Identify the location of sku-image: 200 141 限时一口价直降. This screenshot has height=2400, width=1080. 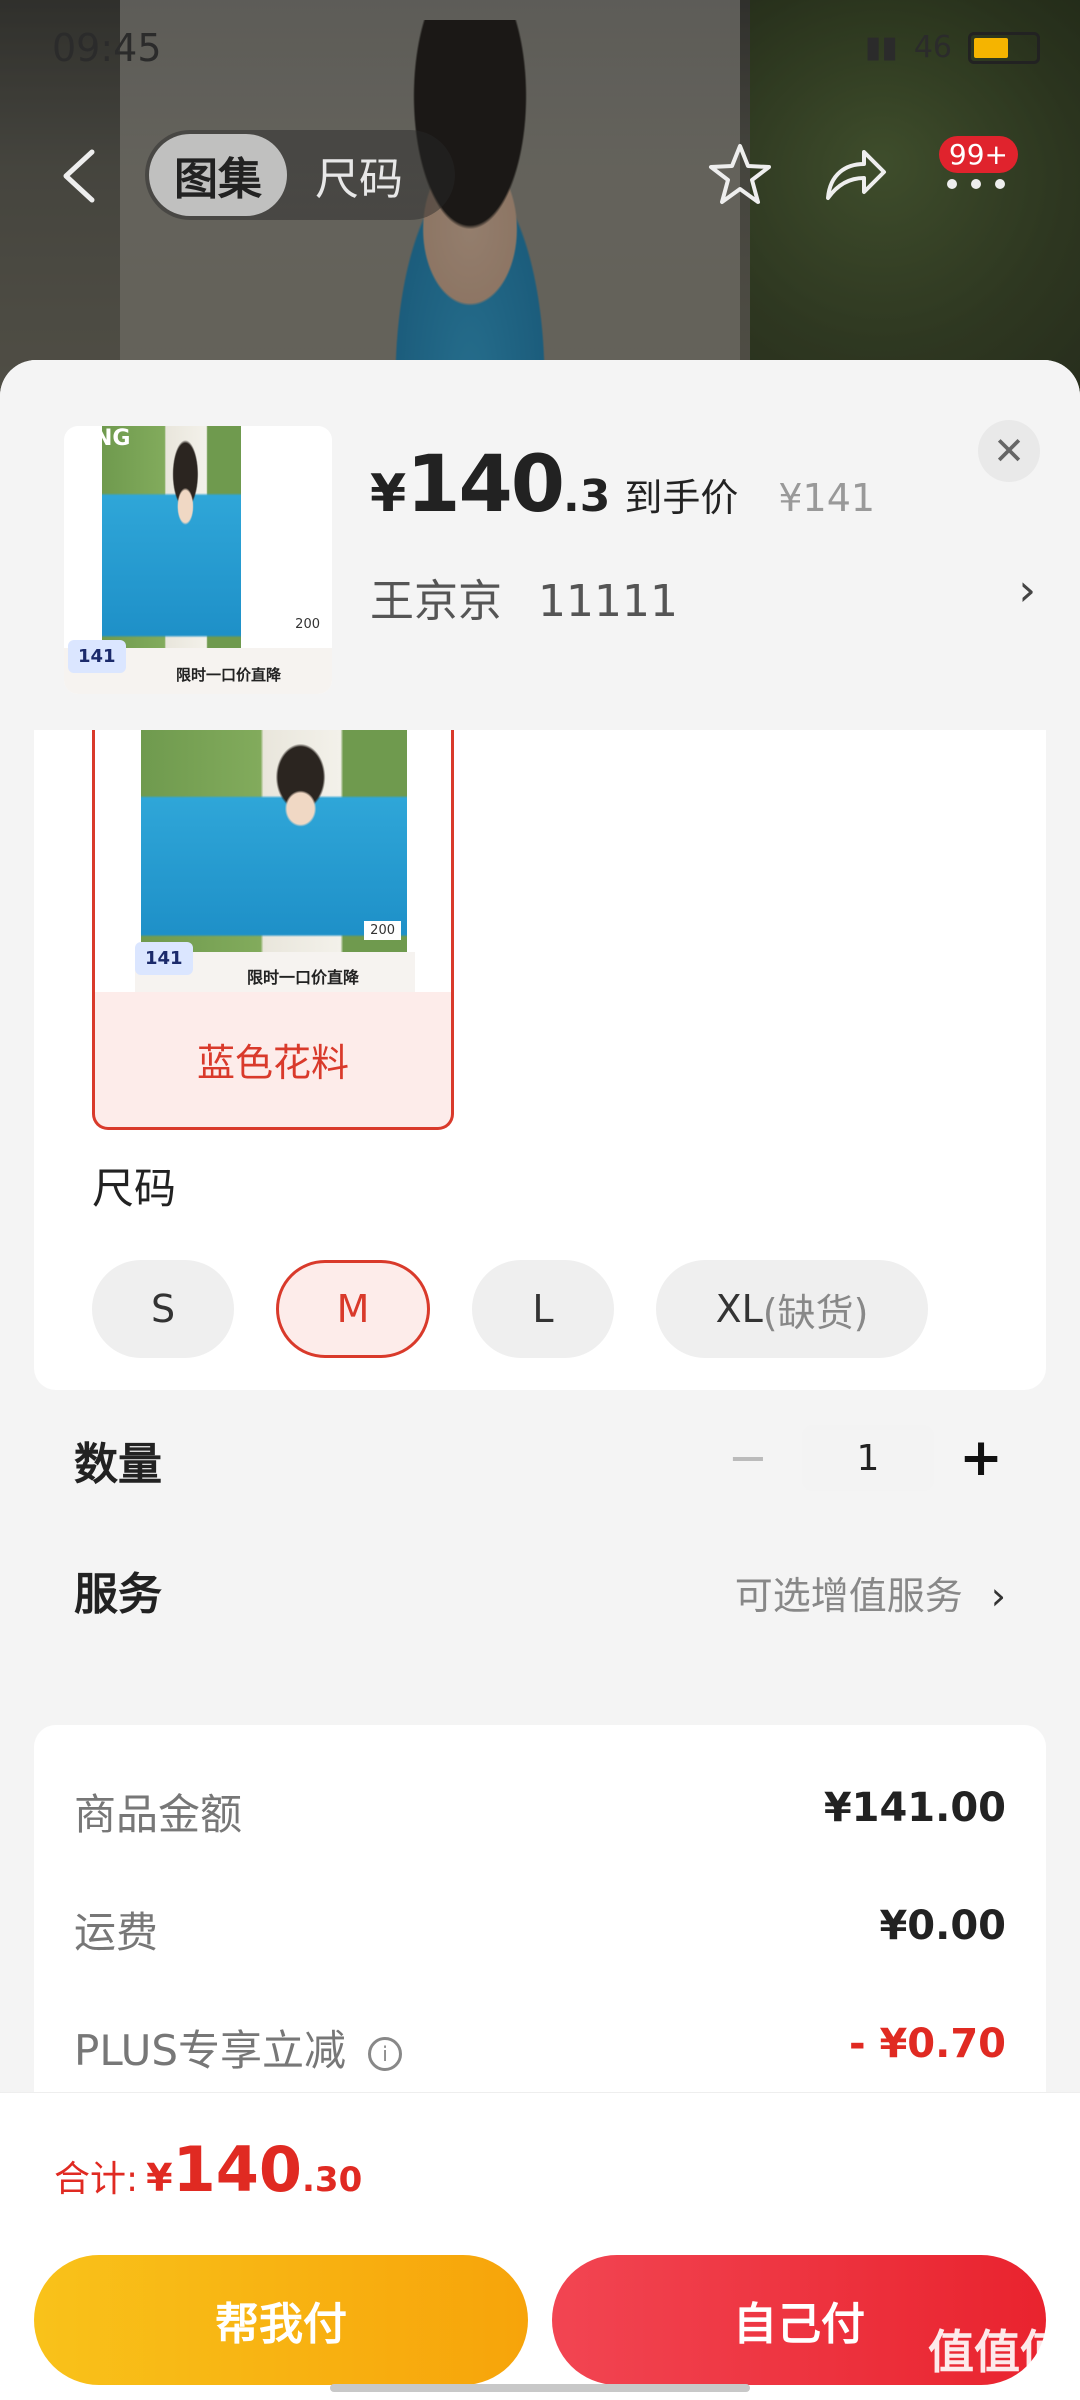
(273, 861).